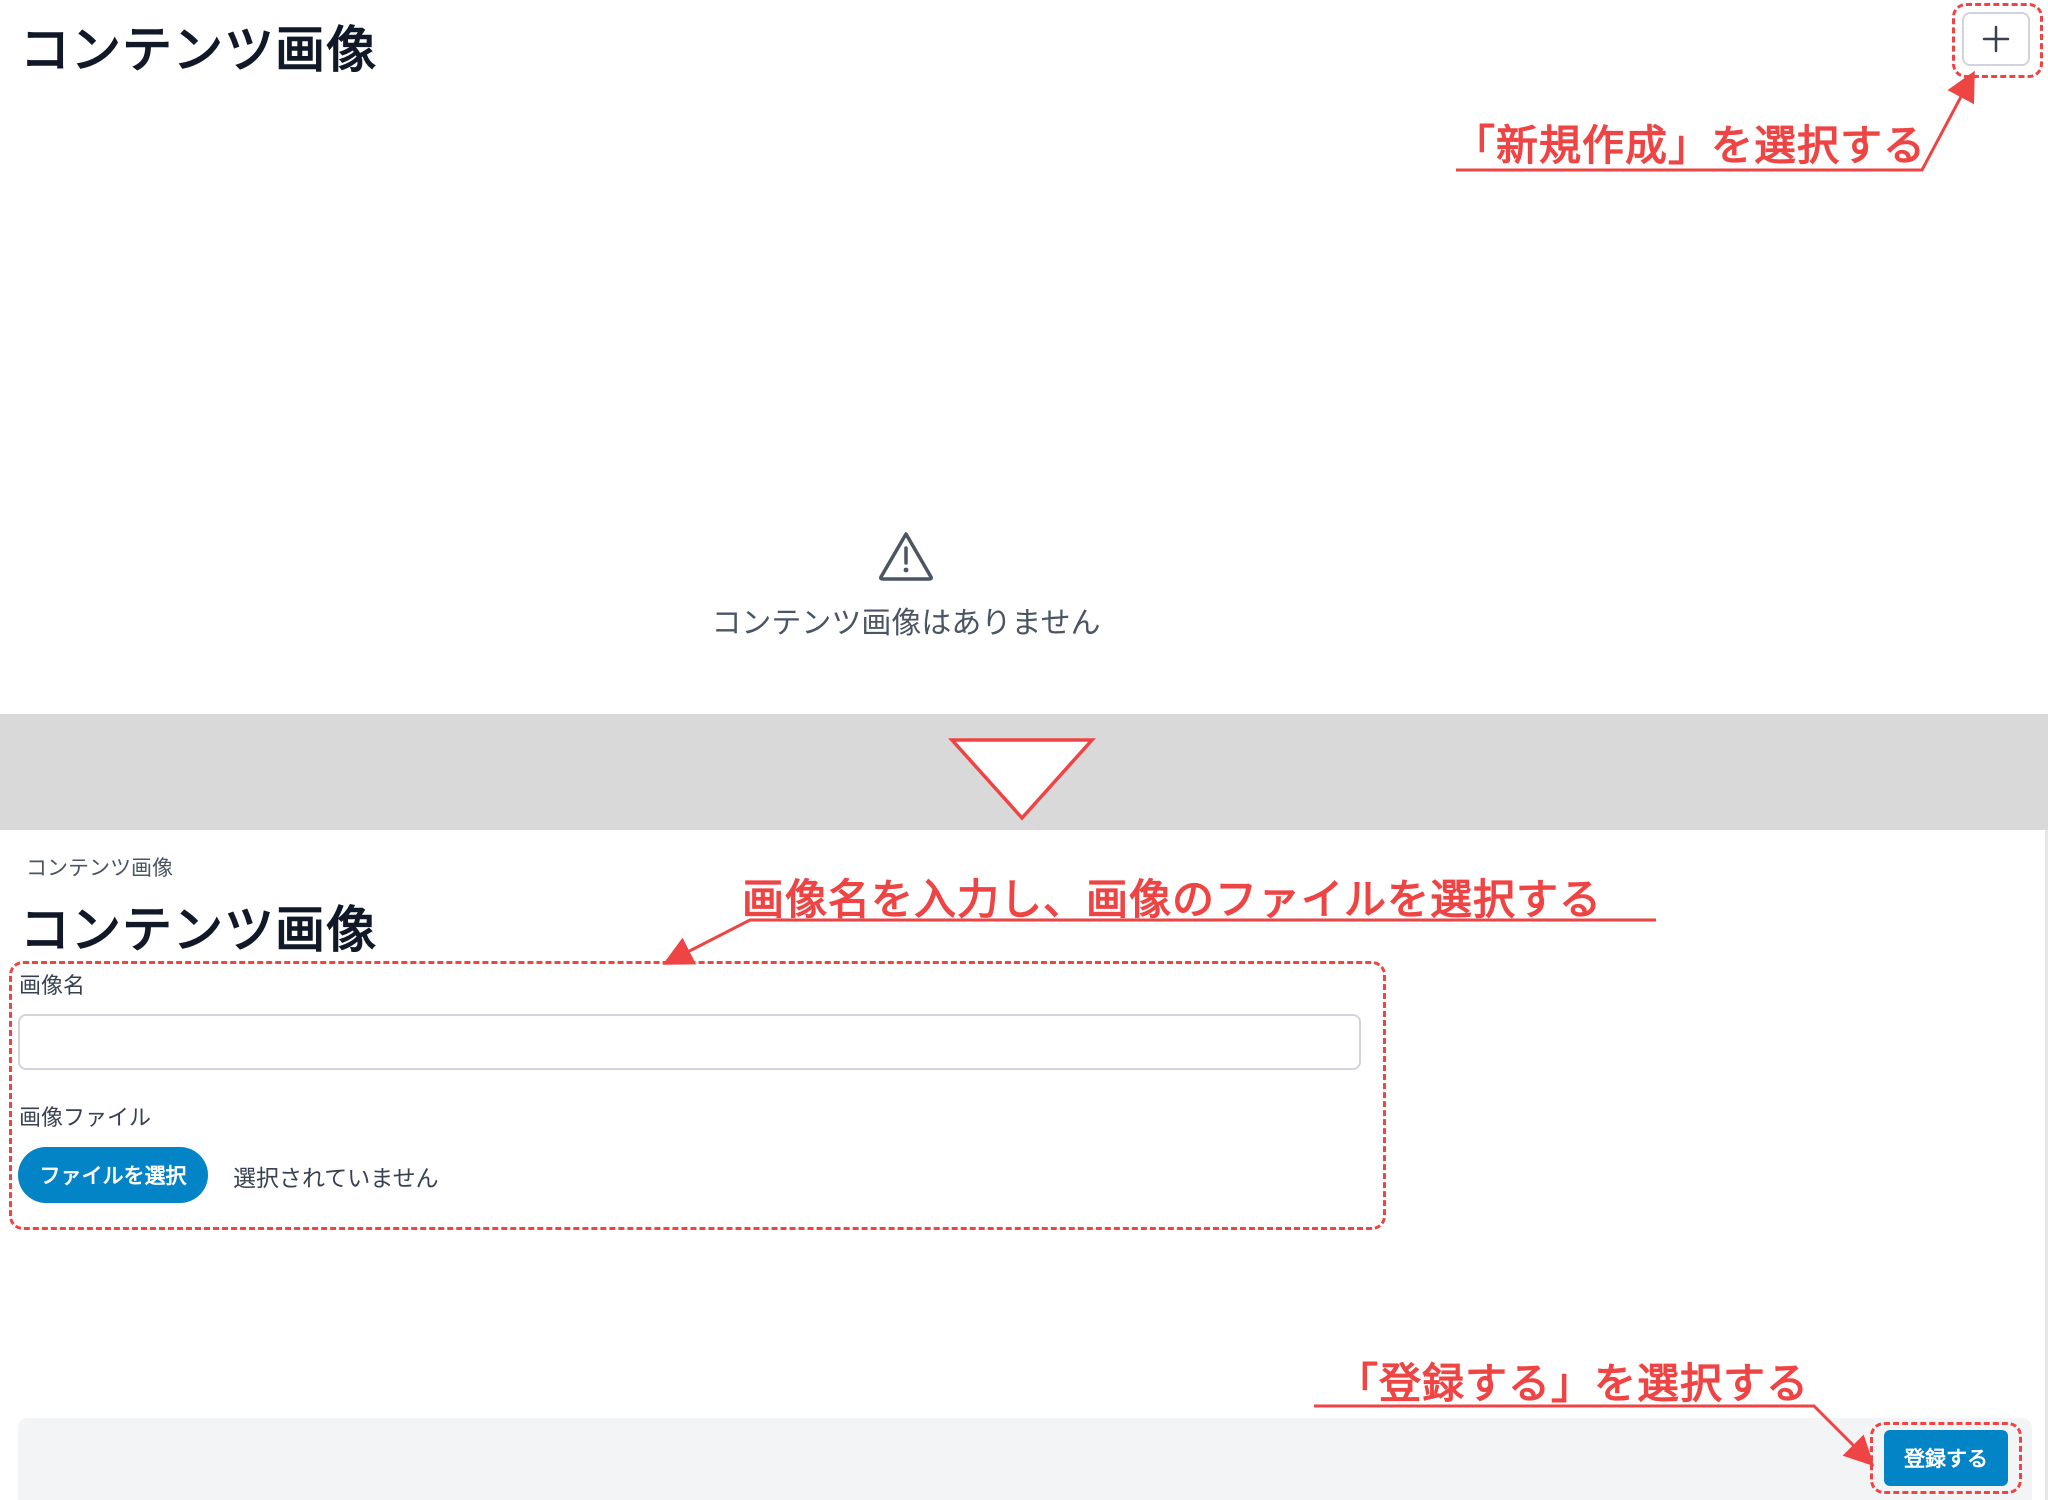 This screenshot has height=1500, width=2048. I want to click on warning-icon, so click(906, 556).